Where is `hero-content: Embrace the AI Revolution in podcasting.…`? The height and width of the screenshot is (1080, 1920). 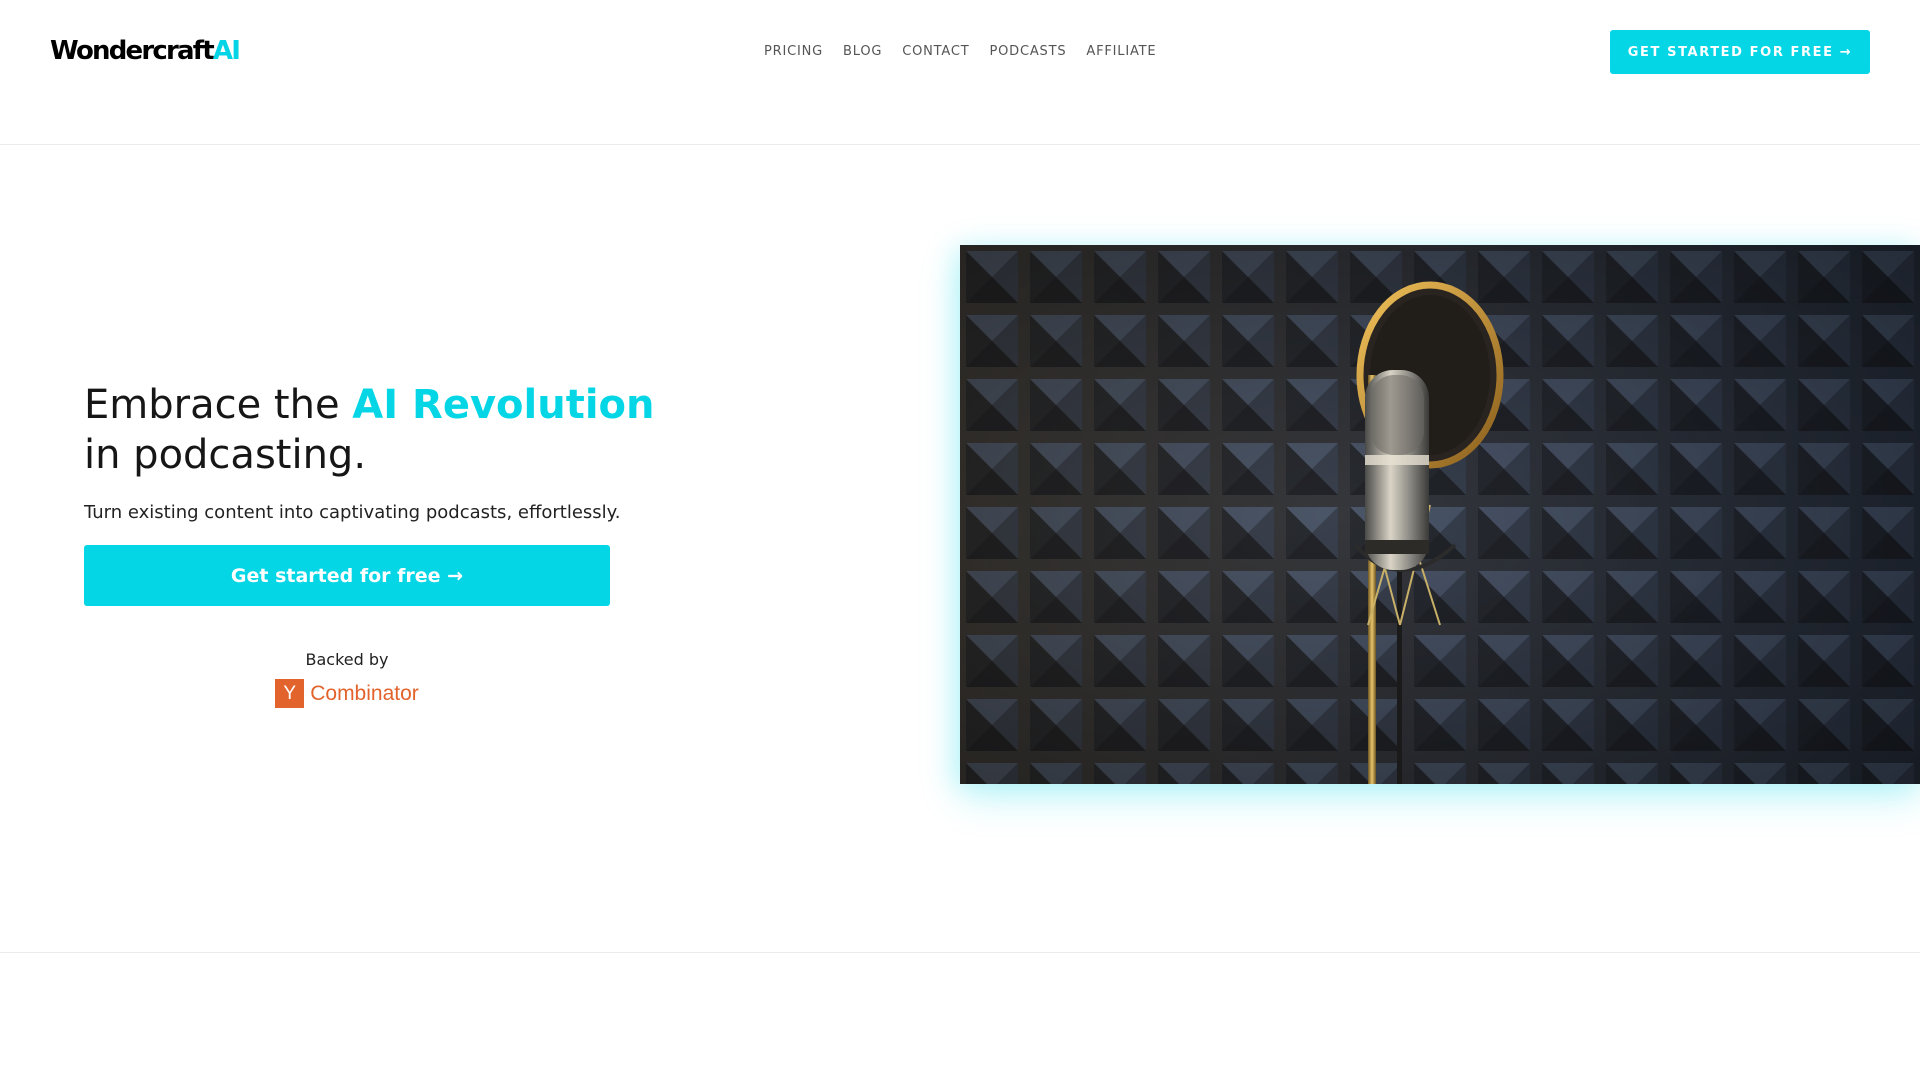
hero-content: Embrace the AI Revolution in podcasting.… is located at coordinates (404, 544).